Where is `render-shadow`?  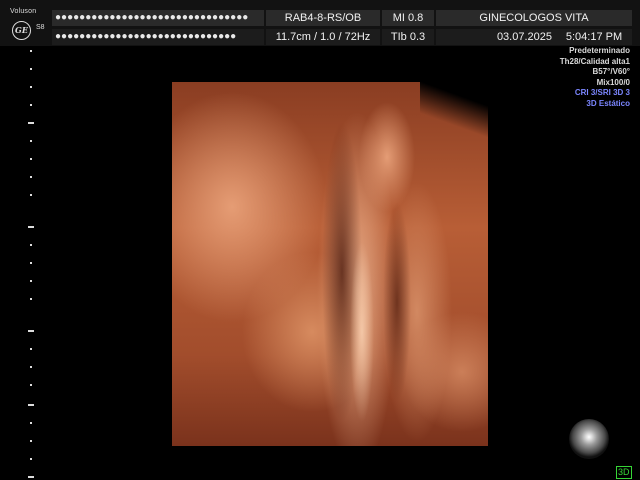
render-shadow is located at coordinates (397, 302).